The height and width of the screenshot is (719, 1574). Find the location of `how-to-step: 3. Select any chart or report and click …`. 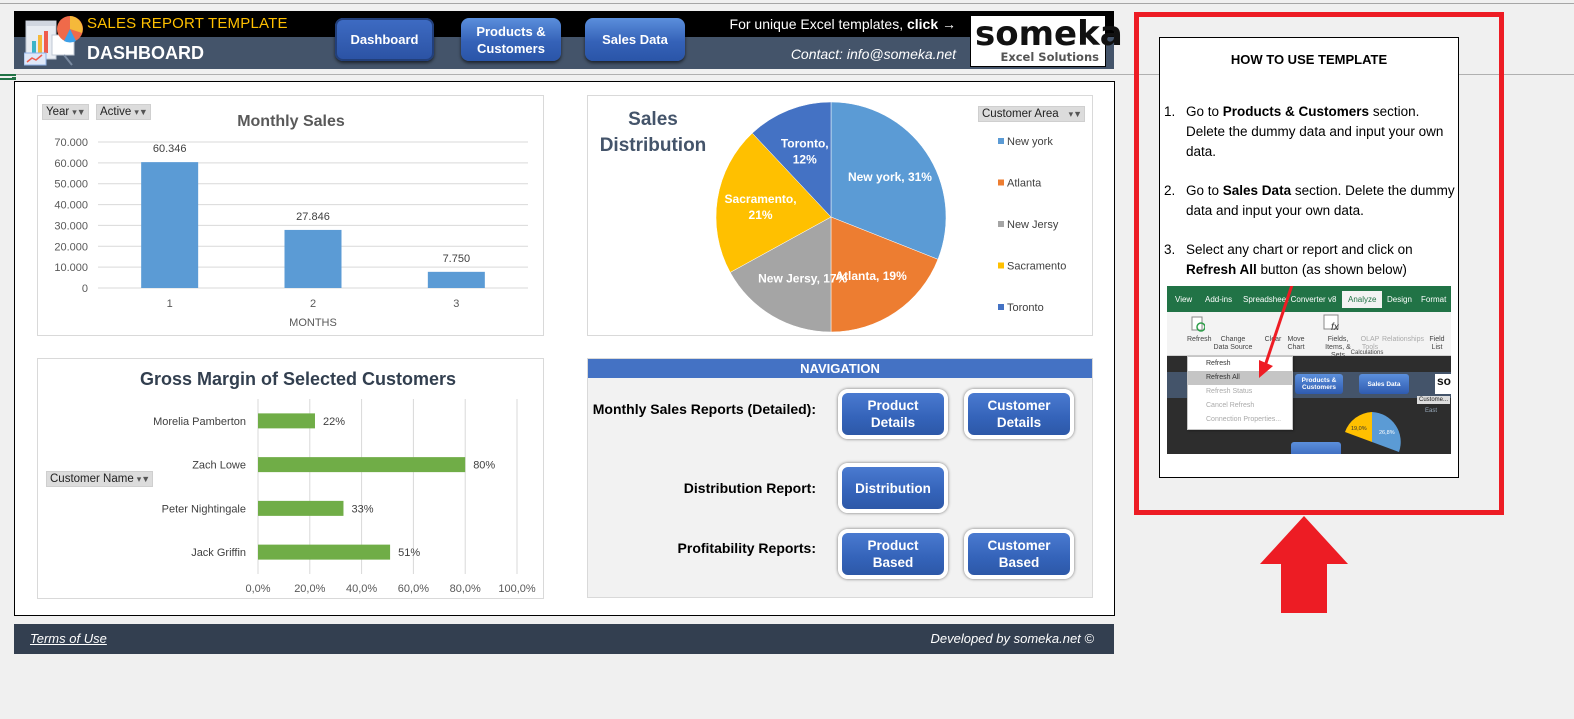

how-to-step: 3. Select any chart or report and click … is located at coordinates (1311, 260).